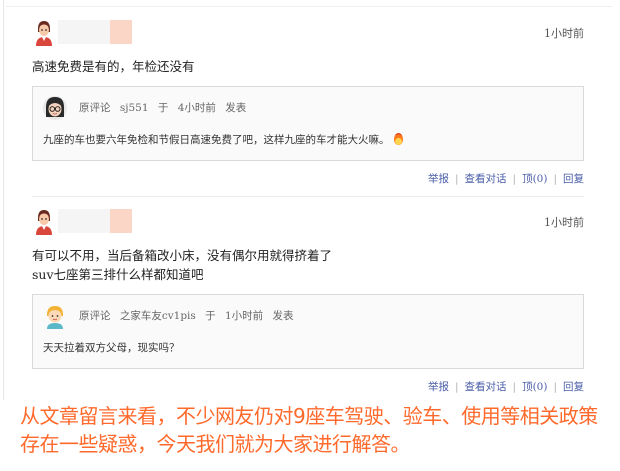 This screenshot has height=471, width=620. I want to click on comment-line: 高速免费是有的，年检还没有, so click(113, 66).